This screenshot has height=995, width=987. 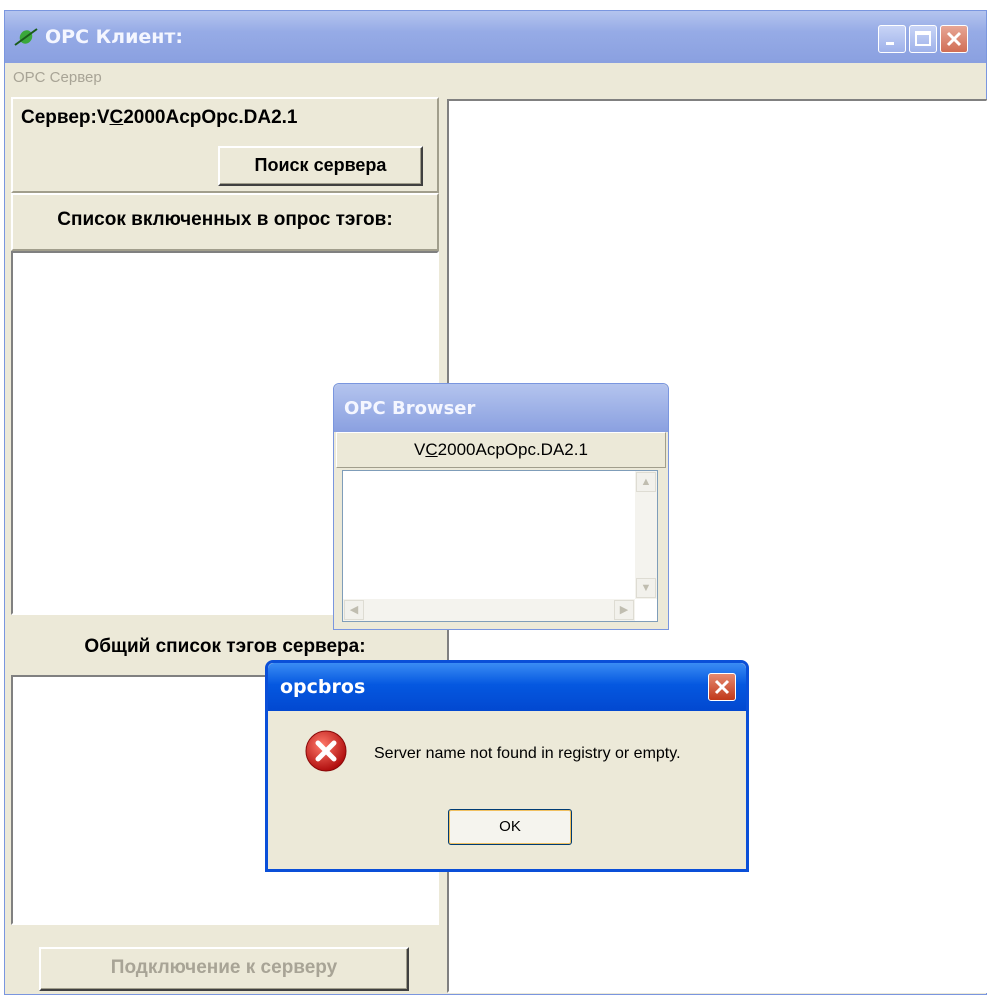 I want to click on maximize-icon, so click(x=923, y=38).